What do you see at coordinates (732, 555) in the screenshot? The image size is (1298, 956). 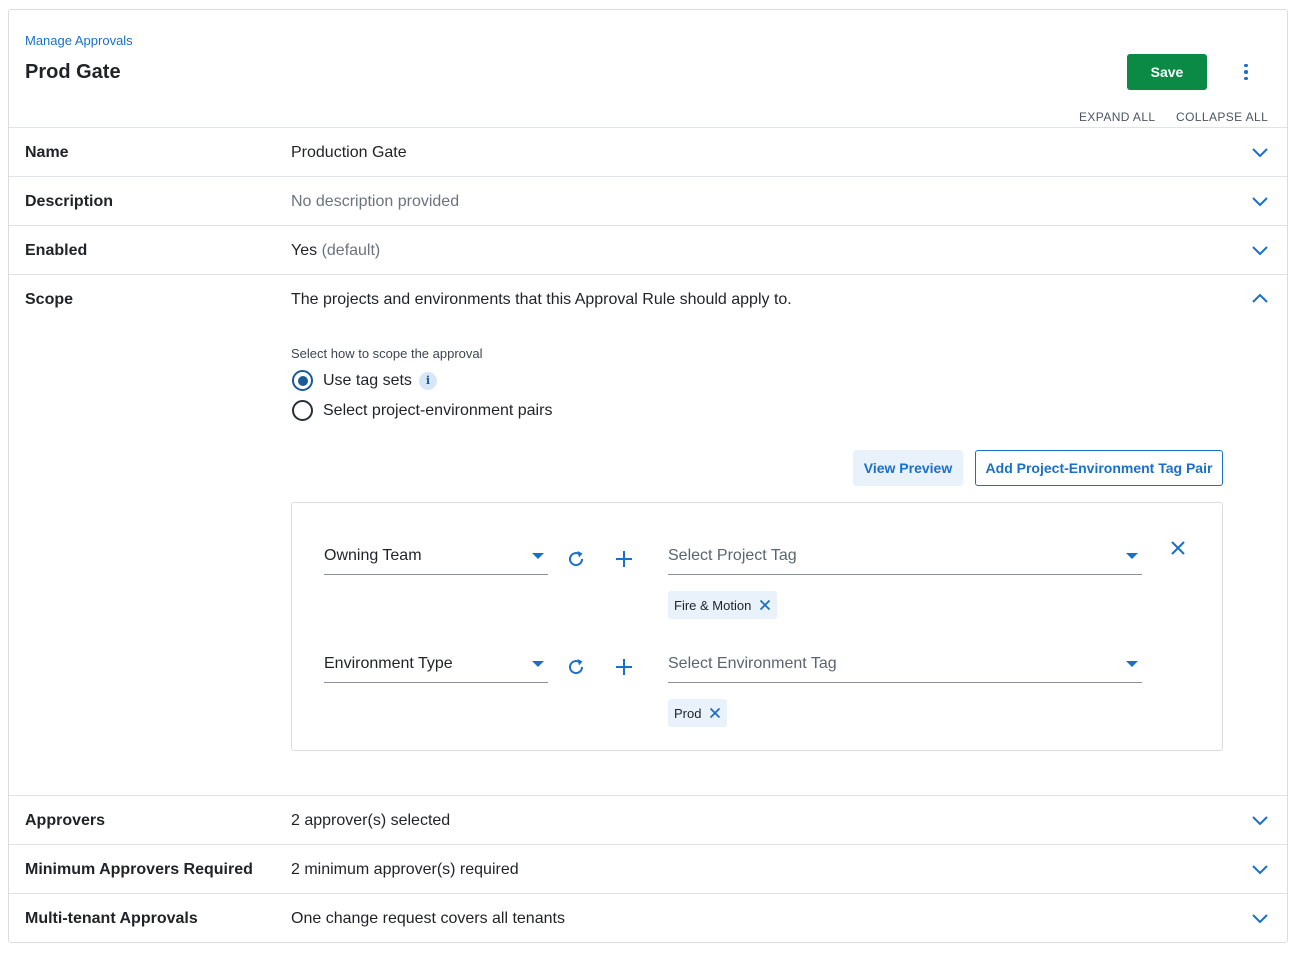 I see `select-placeholder: Select Project Tag` at bounding box center [732, 555].